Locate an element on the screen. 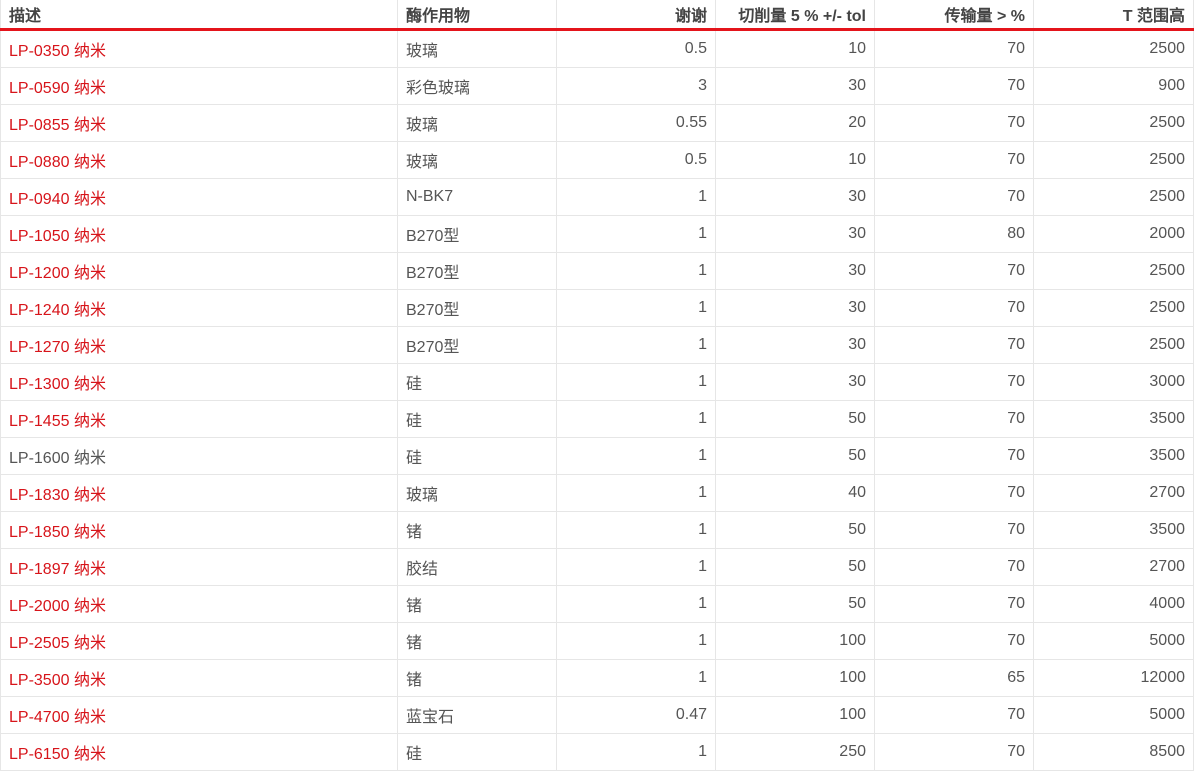 The width and height of the screenshot is (1195, 771). table-row: LP-1850 纳米 锗 1 50 70 3500 is located at coordinates (597, 530).